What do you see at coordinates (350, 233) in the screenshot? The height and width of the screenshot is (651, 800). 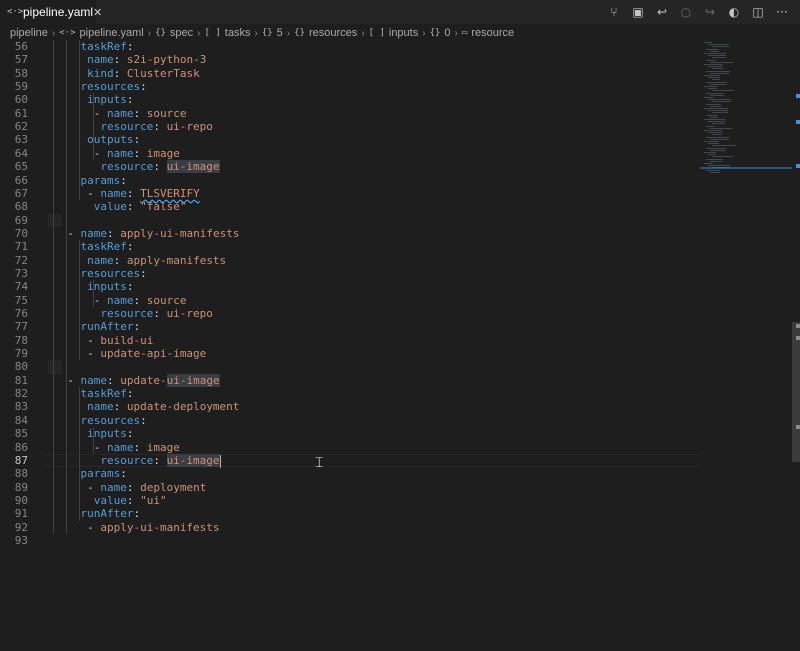 I see `code-line: 70 - name: apply-ui-manifests` at bounding box center [350, 233].